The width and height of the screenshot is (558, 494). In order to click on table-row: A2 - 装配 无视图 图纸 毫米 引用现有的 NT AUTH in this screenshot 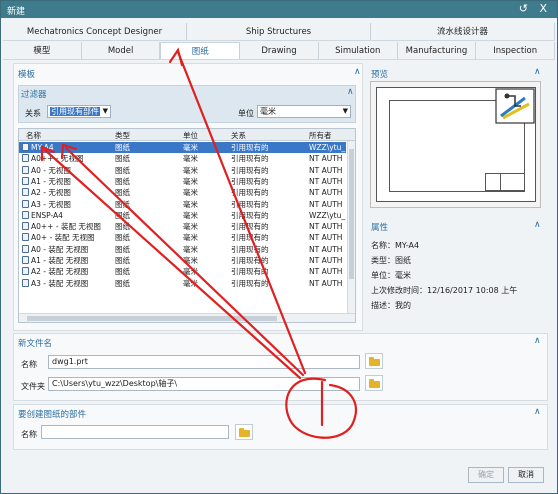, I will do `click(182, 271)`.